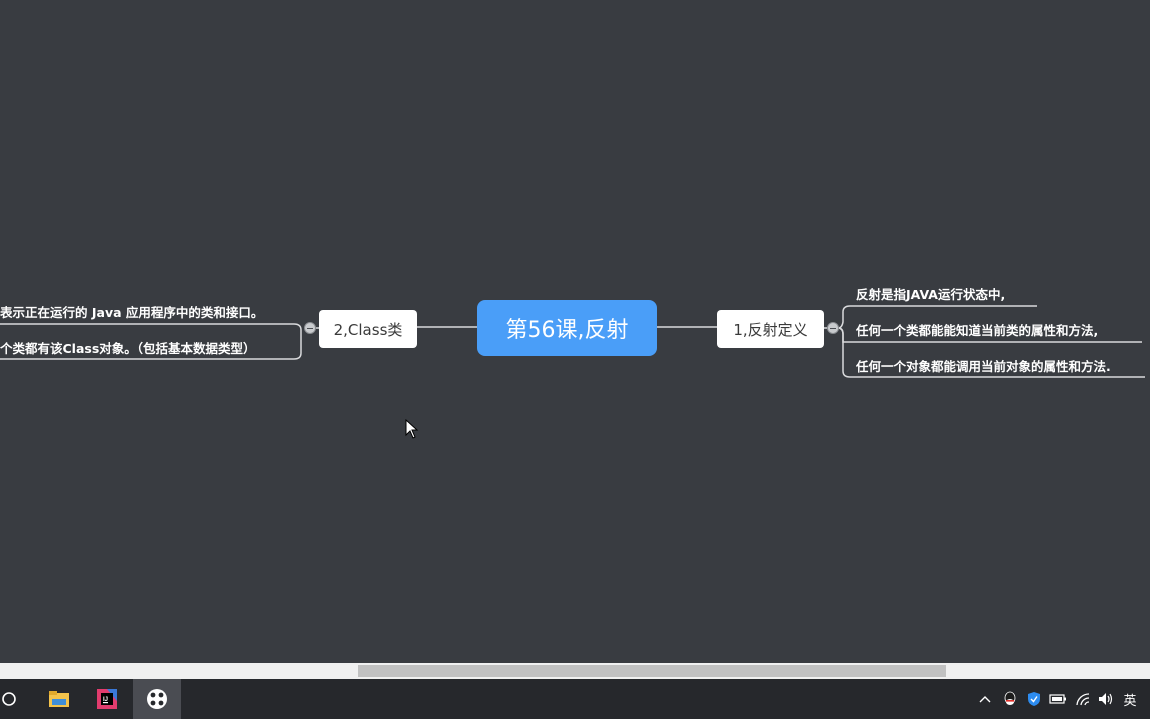 This screenshot has width=1150, height=719. I want to click on scrollbar-thumb, so click(652, 671).